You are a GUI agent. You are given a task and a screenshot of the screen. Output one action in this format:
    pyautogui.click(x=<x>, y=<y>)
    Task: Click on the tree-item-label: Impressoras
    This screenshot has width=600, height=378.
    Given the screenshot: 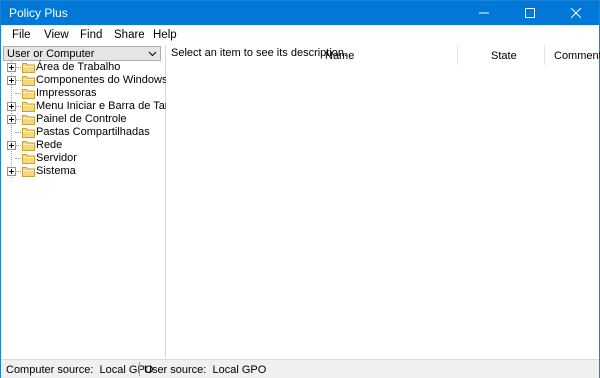 What is the action you would take?
    pyautogui.click(x=66, y=93)
    